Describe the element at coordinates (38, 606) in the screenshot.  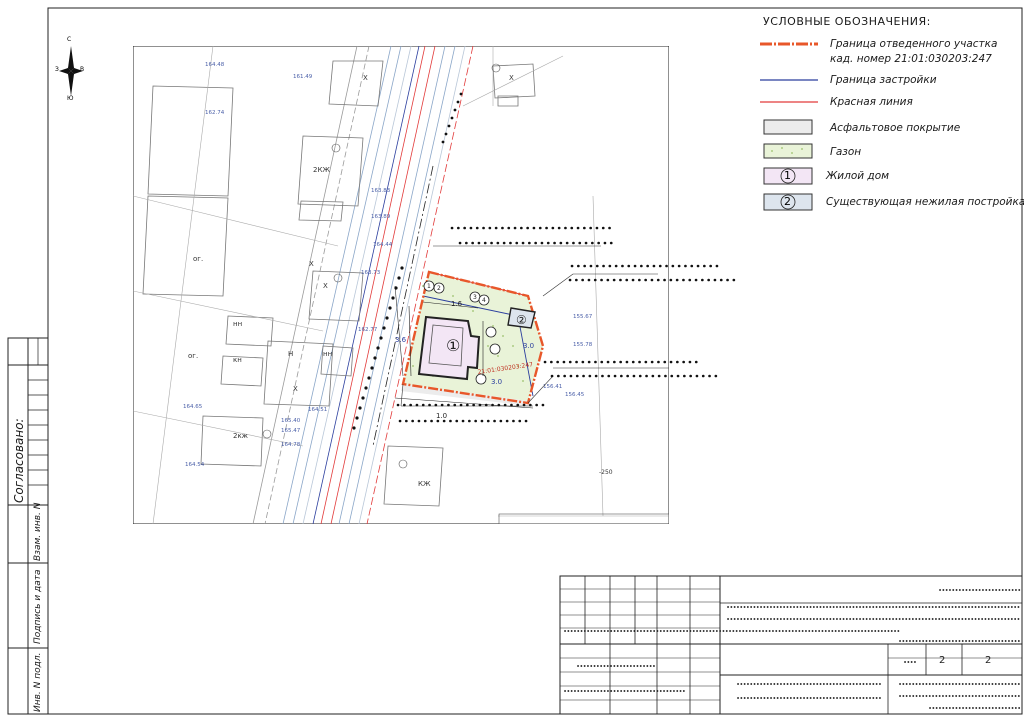
I see `sign-date-label: Подпись и дата` at that location.